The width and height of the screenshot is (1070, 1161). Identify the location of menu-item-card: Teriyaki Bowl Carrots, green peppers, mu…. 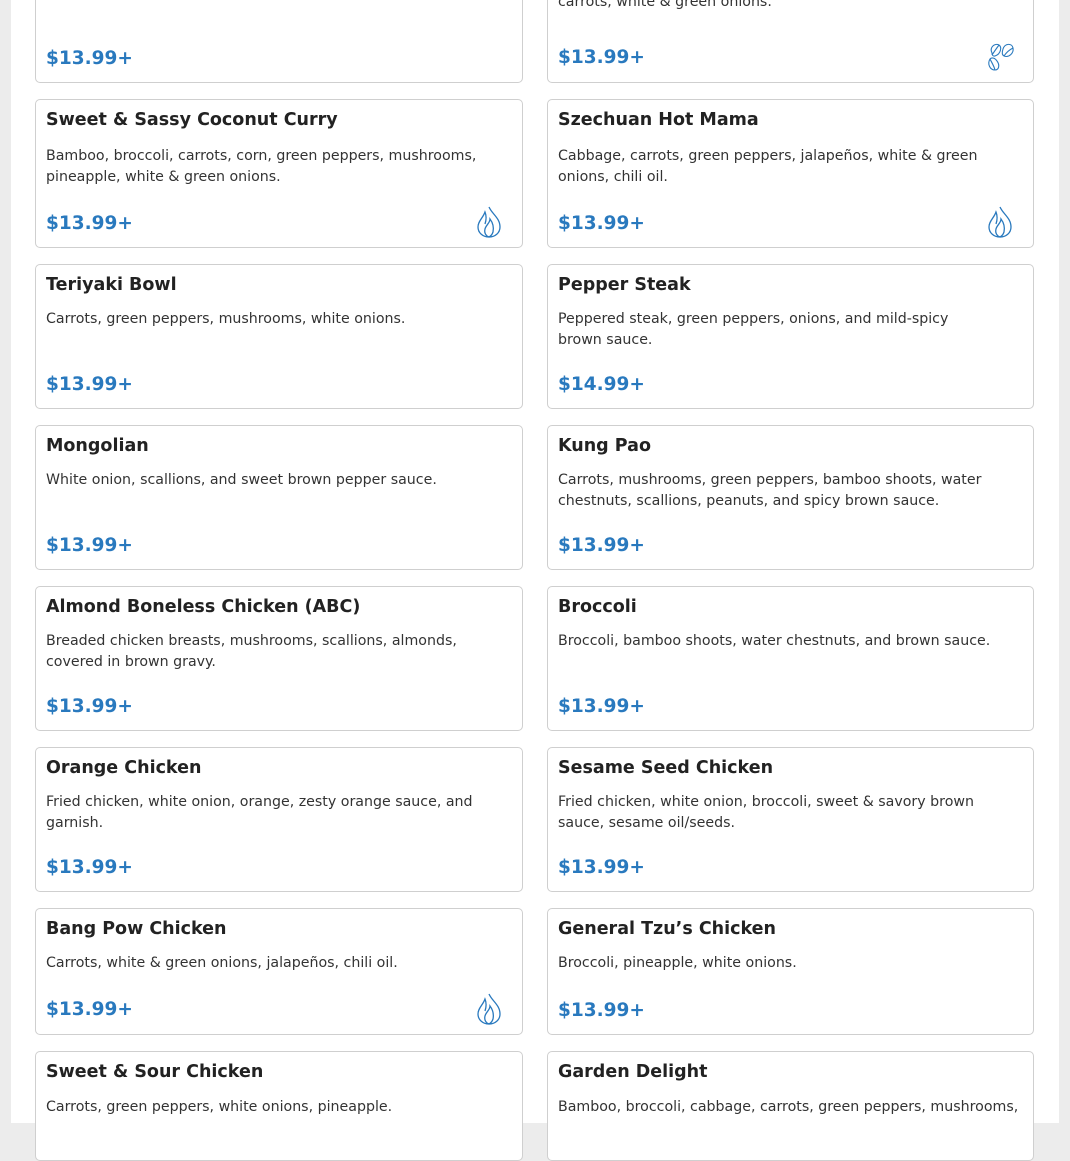
(279, 336).